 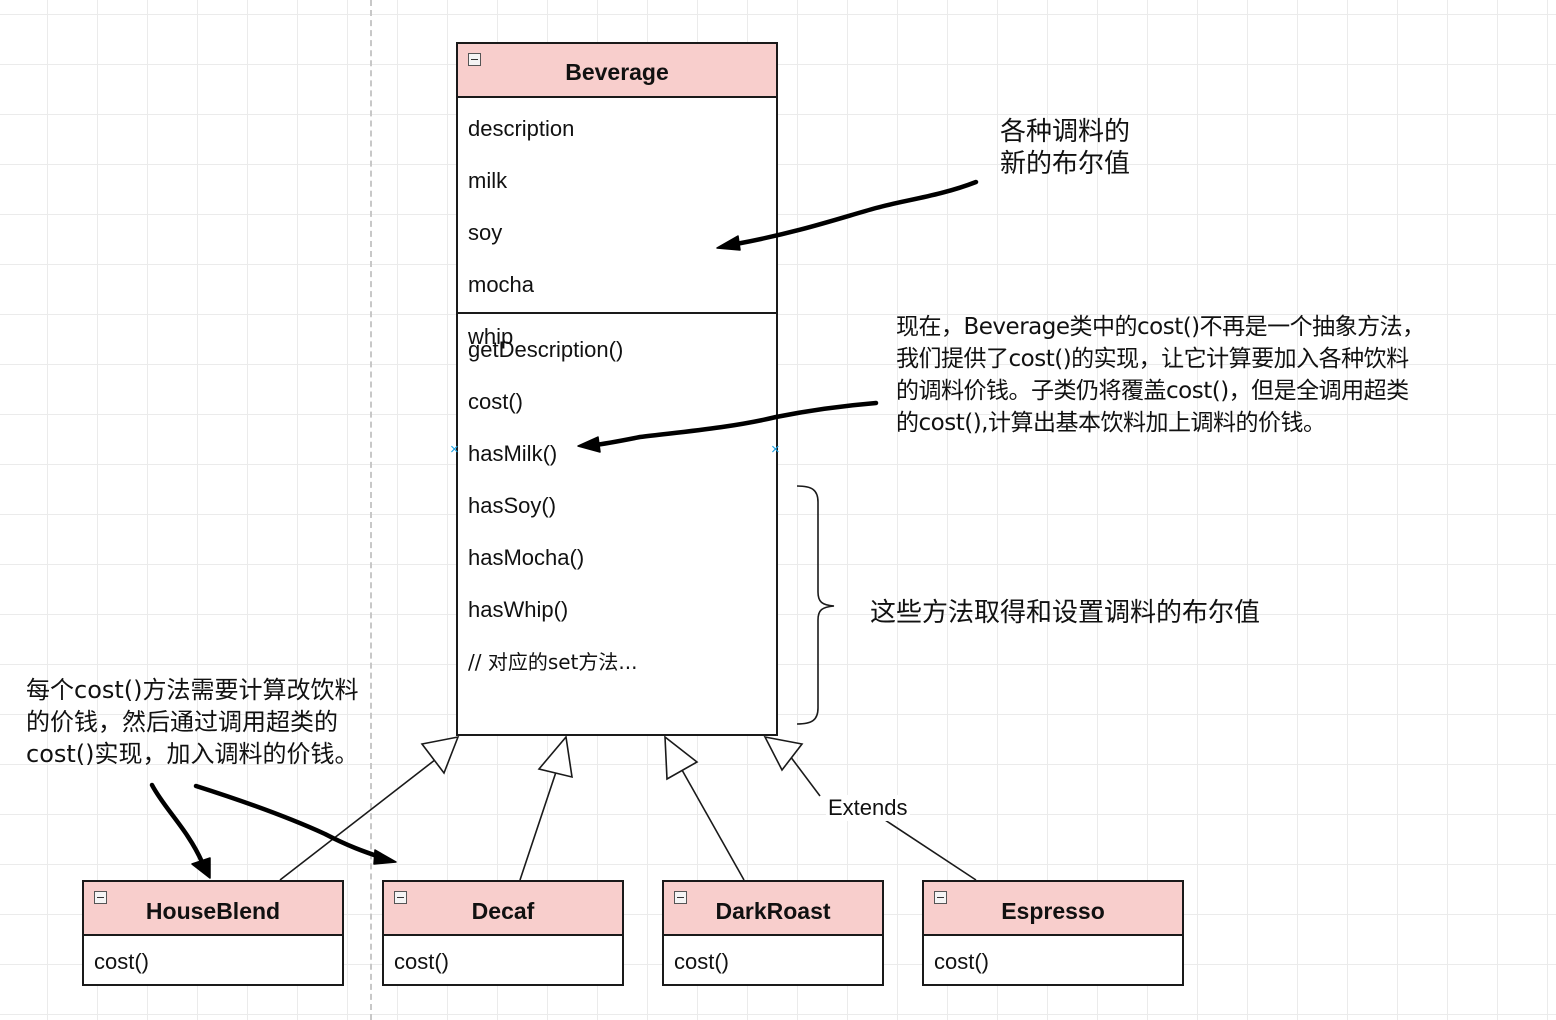 What do you see at coordinates (1152, 359) in the screenshot?
I see `cost-note-line: 我们提供了cost()的实现，让它计算要加入各种饮料` at bounding box center [1152, 359].